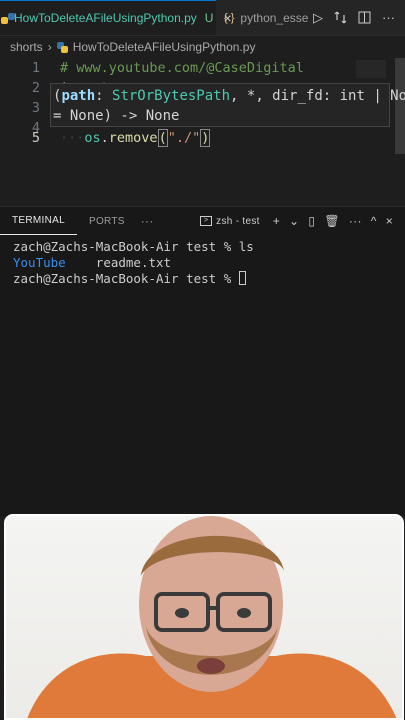 This screenshot has height=720, width=405. What do you see at coordinates (38, 221) in the screenshot?
I see `tab-terminal: TERMINAL` at bounding box center [38, 221].